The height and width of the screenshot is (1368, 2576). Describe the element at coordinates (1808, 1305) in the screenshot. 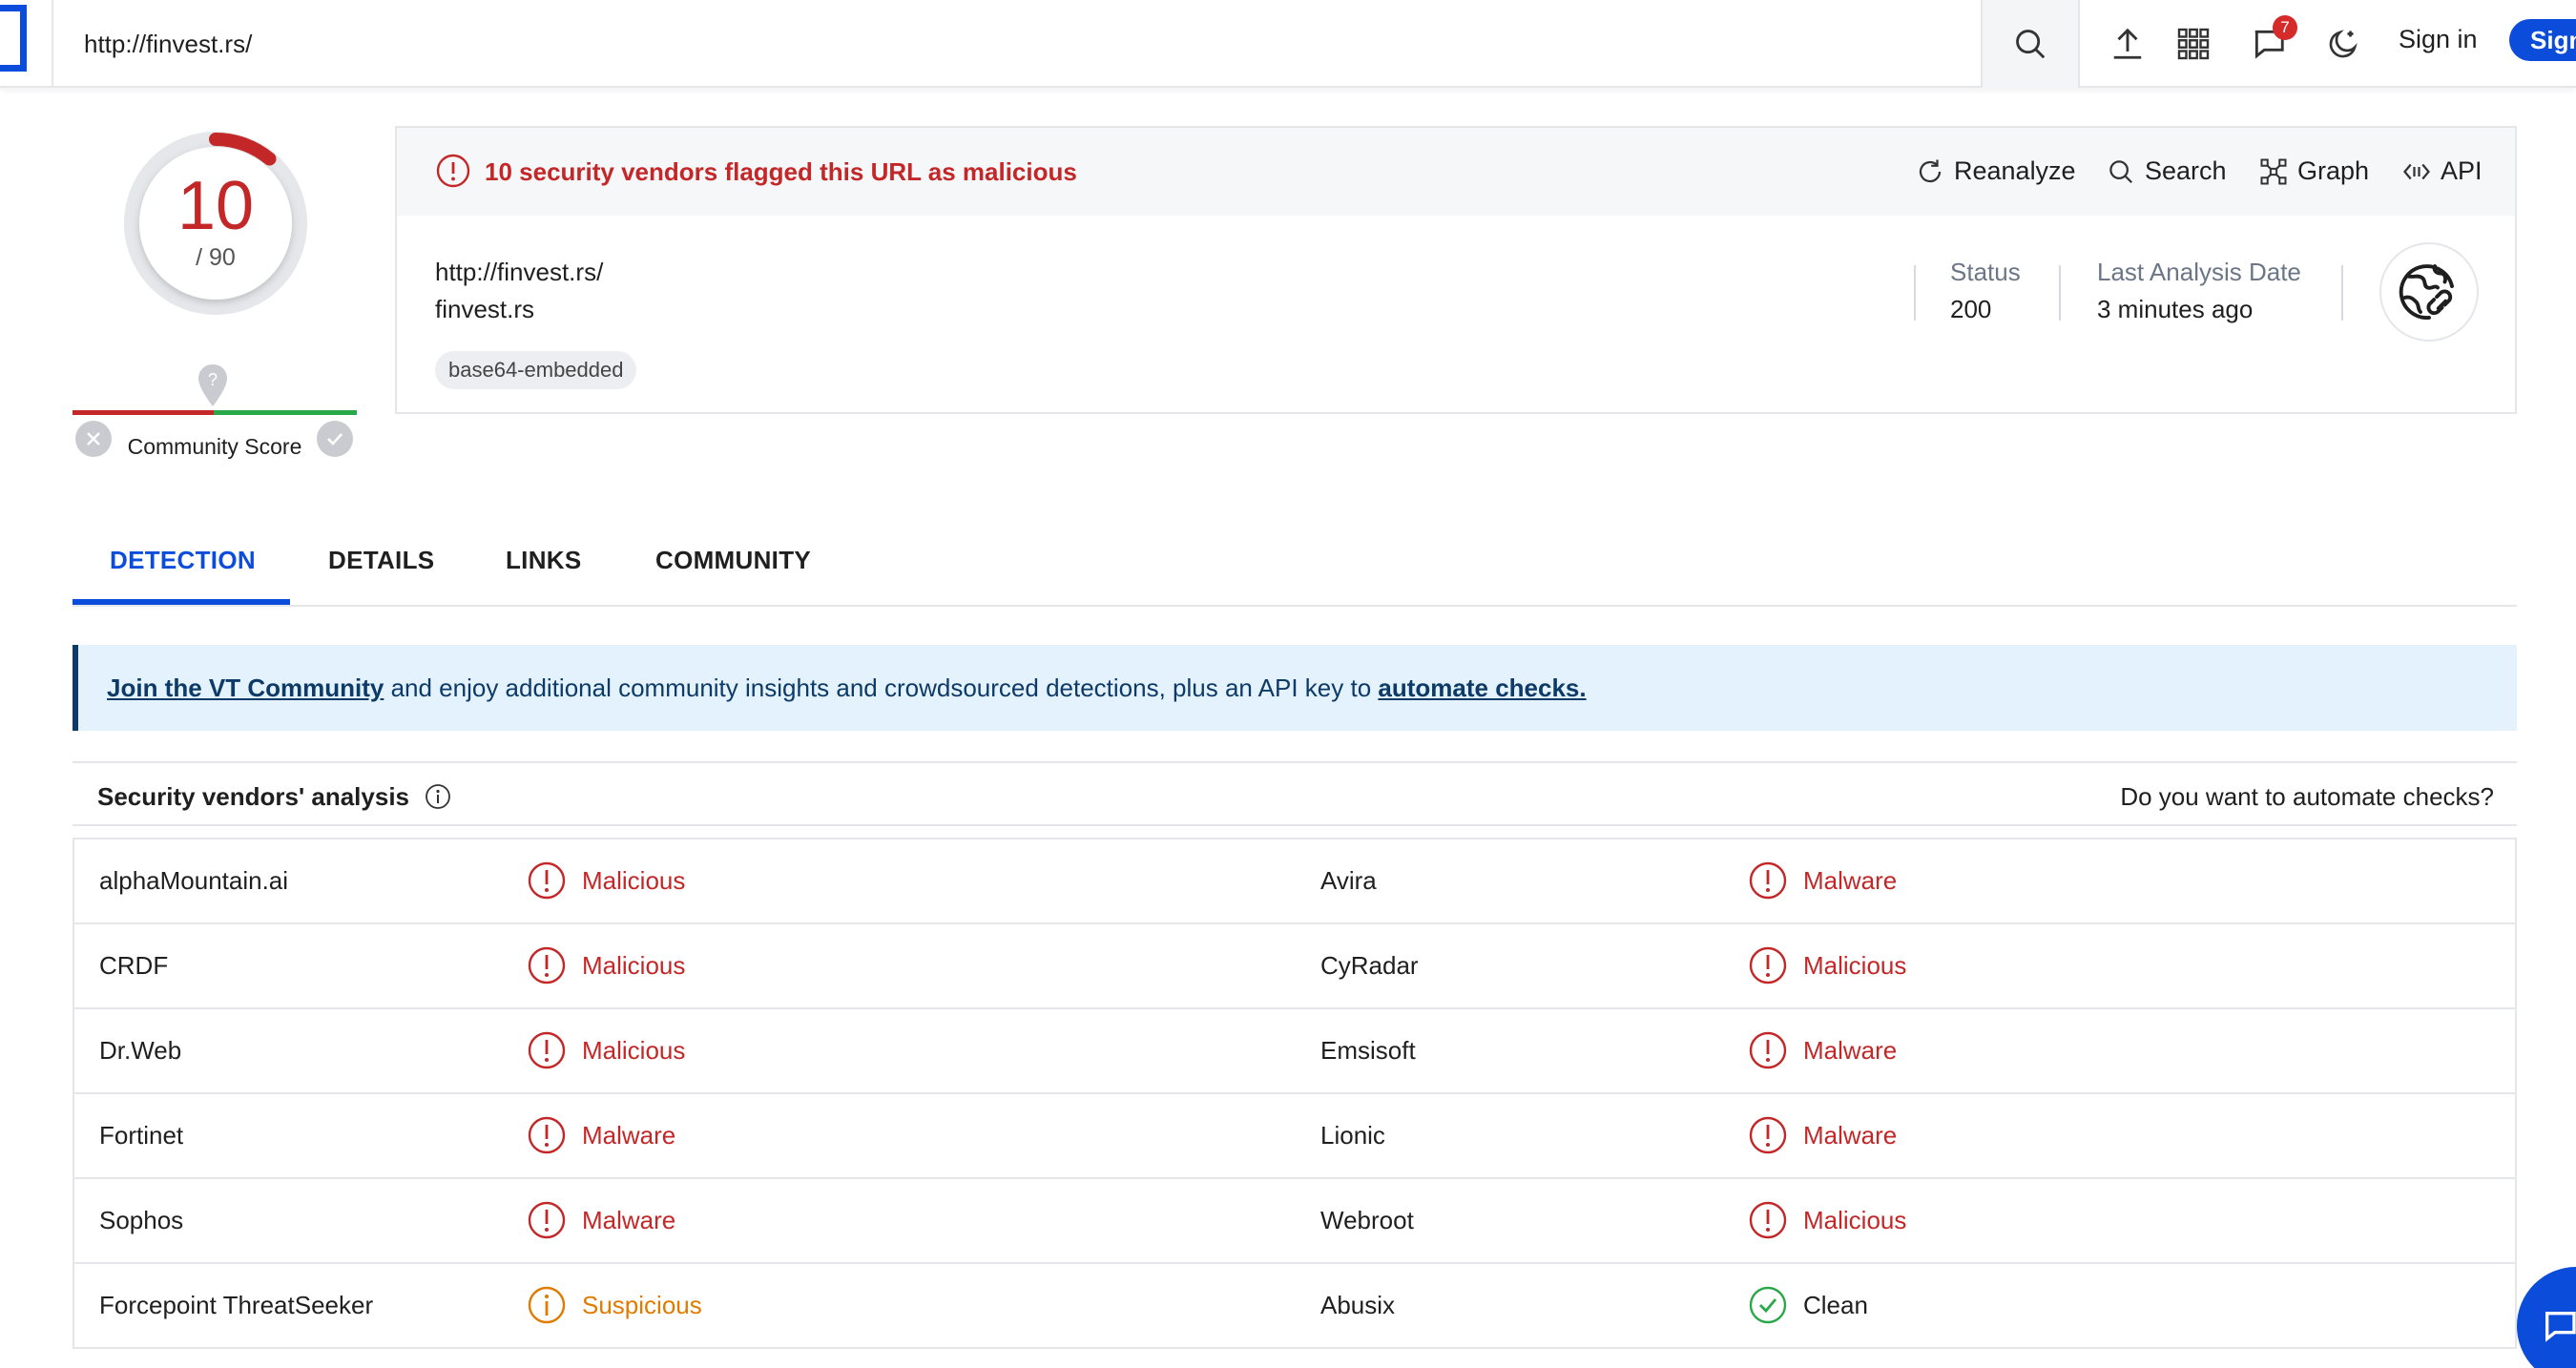

I see `vendor-result: Clean` at that location.